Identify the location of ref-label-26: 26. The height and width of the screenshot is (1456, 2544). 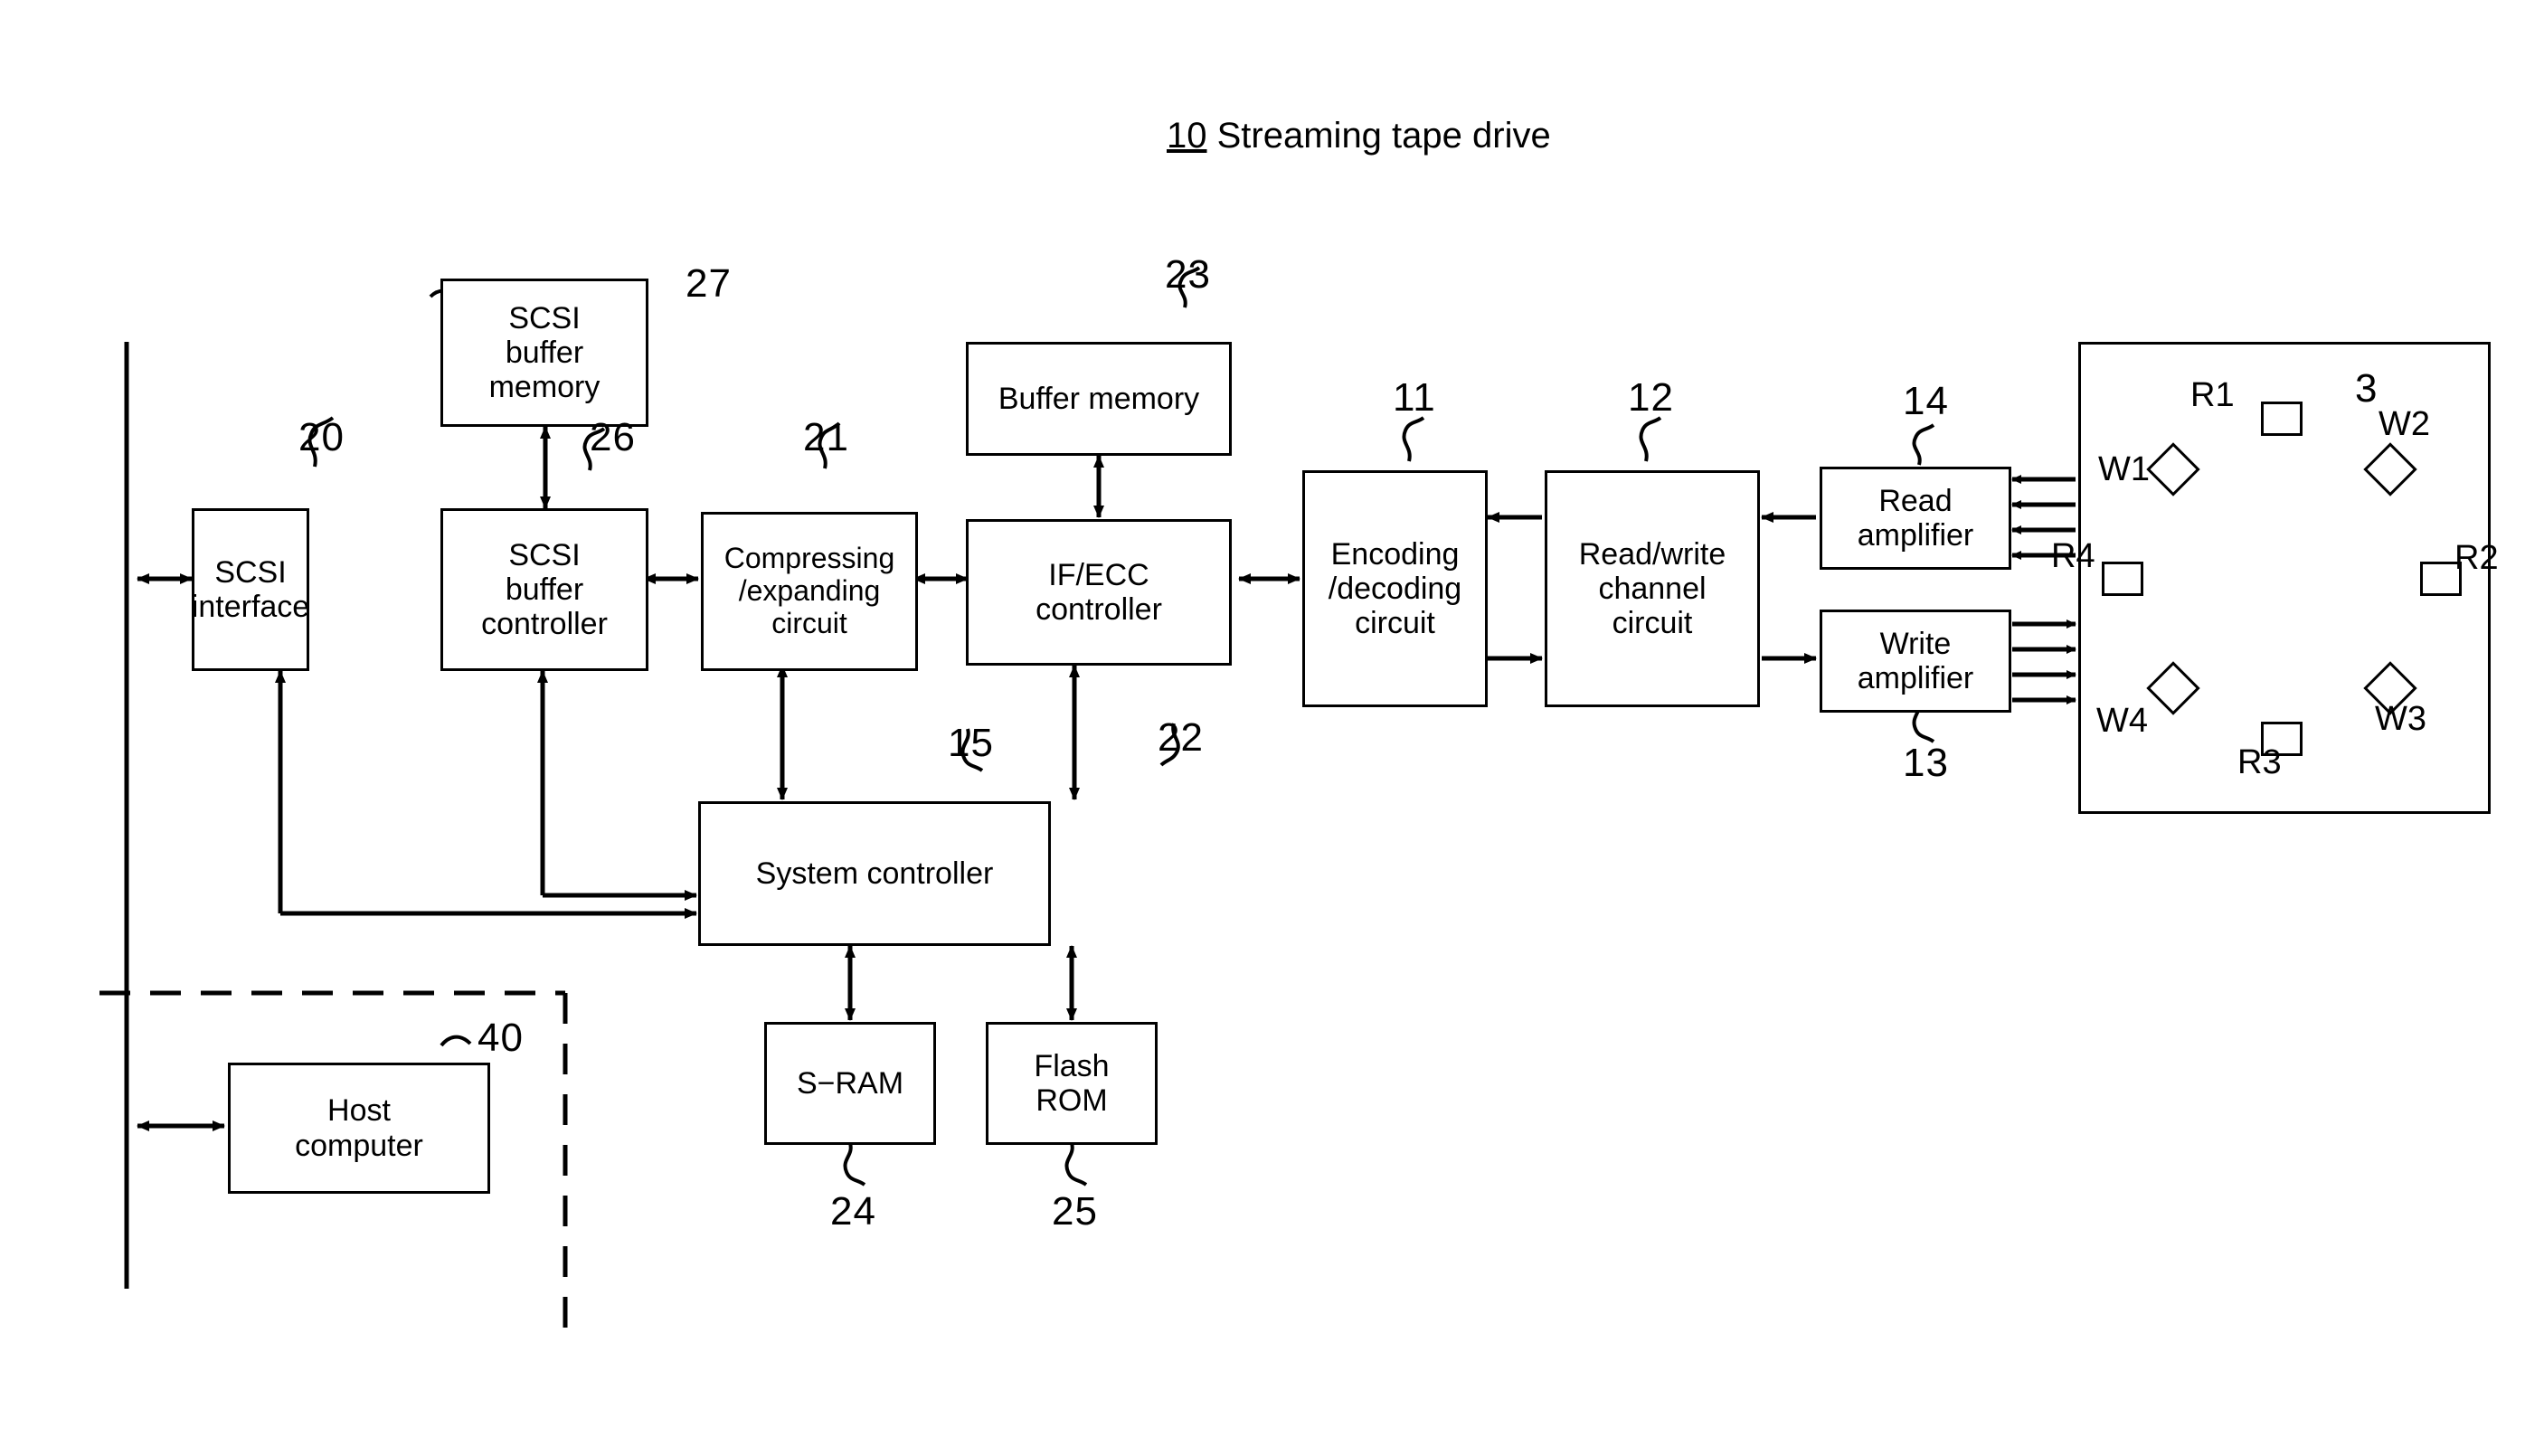
(613, 437).